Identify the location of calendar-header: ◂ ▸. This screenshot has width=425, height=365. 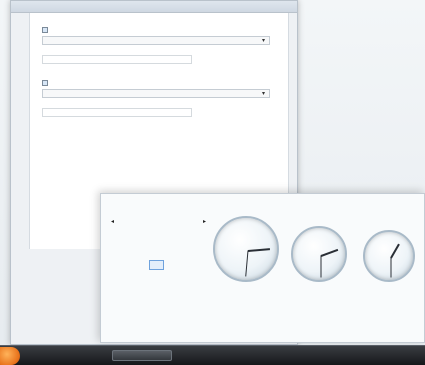
(158, 221).